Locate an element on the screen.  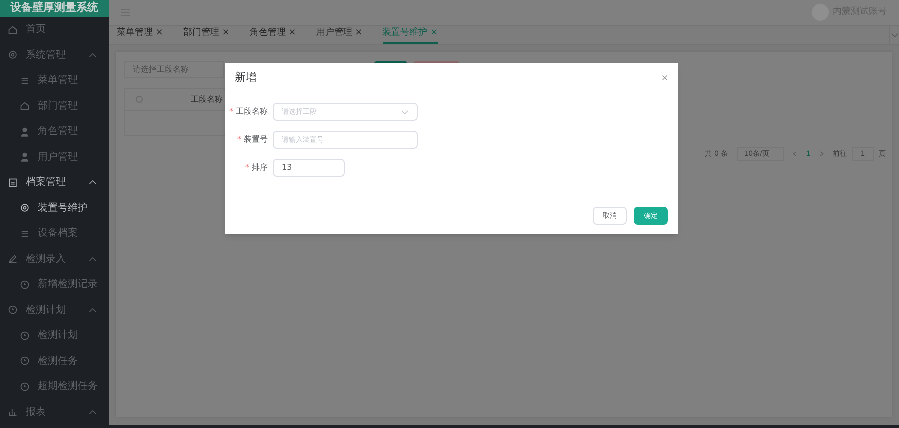
tab: 装置号维护 × is located at coordinates (410, 35).